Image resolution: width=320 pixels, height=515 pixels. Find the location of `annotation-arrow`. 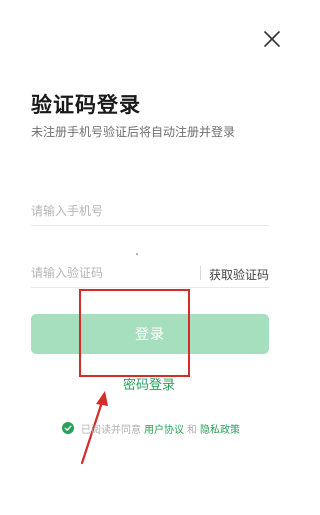

annotation-arrow is located at coordinates (94, 428).